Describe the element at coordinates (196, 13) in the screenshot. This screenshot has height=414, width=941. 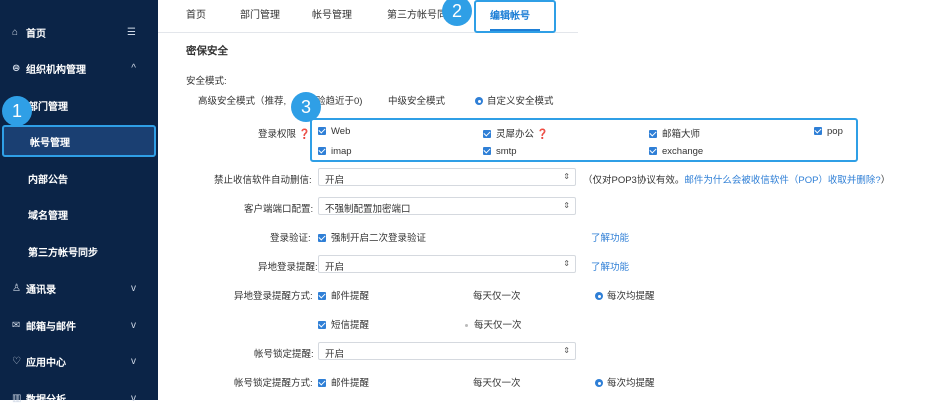
I see `tab-home: 首页` at that location.